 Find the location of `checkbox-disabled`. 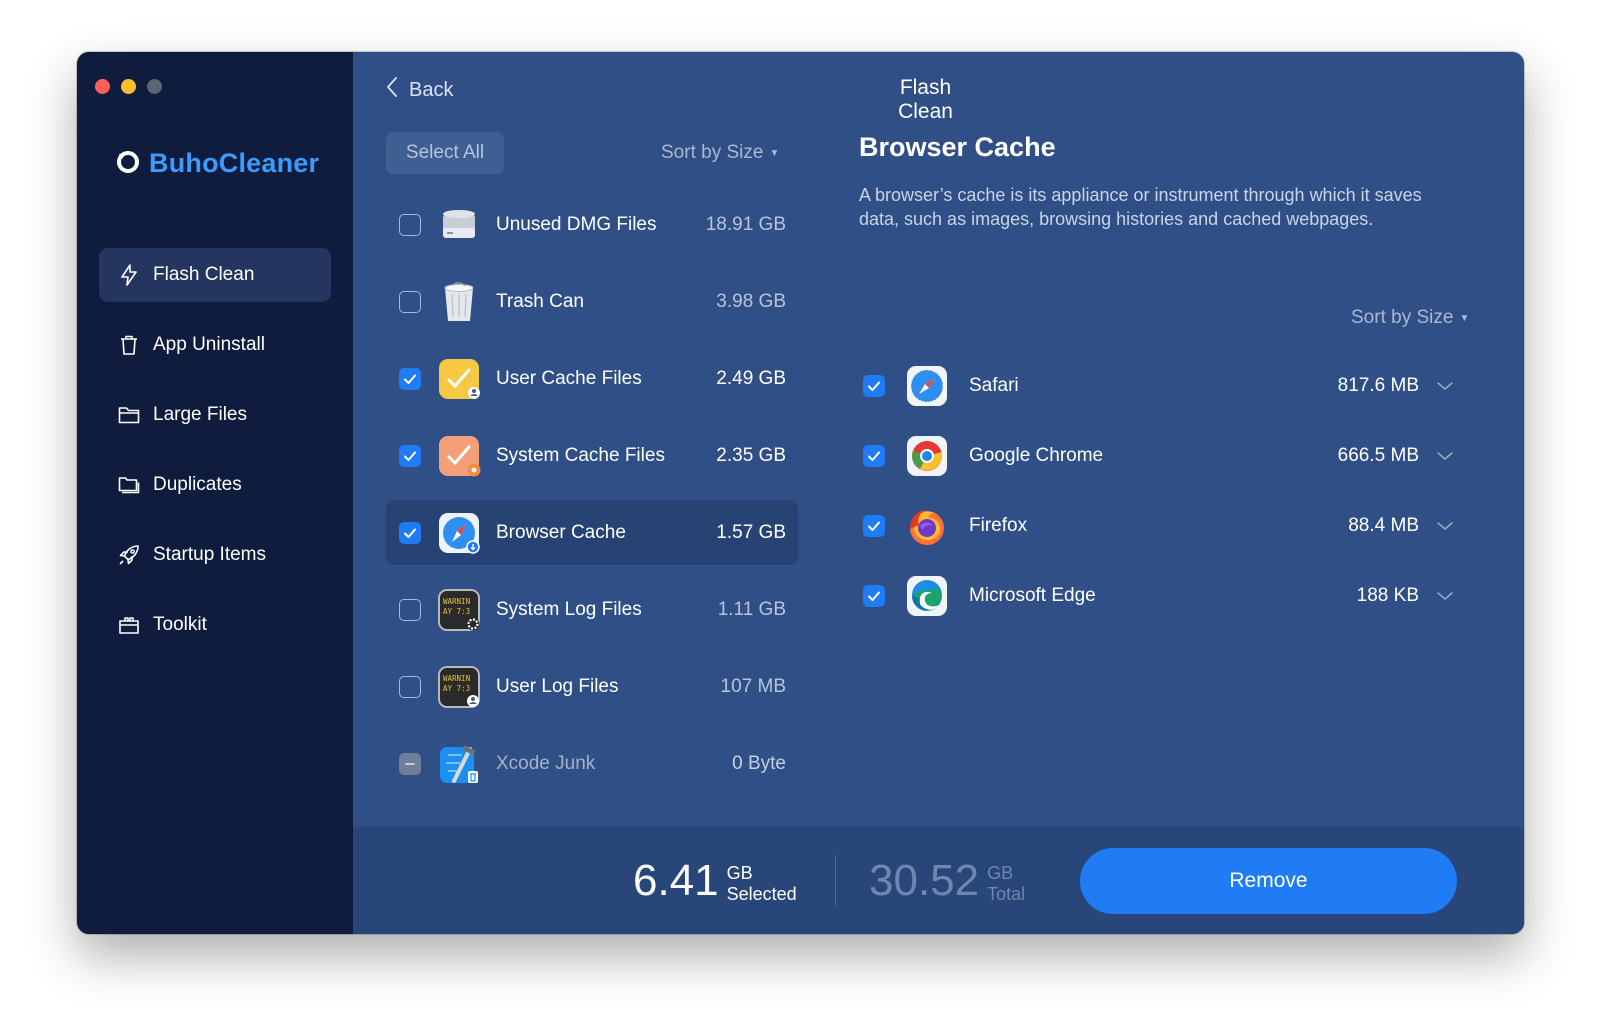

checkbox-disabled is located at coordinates (410, 763).